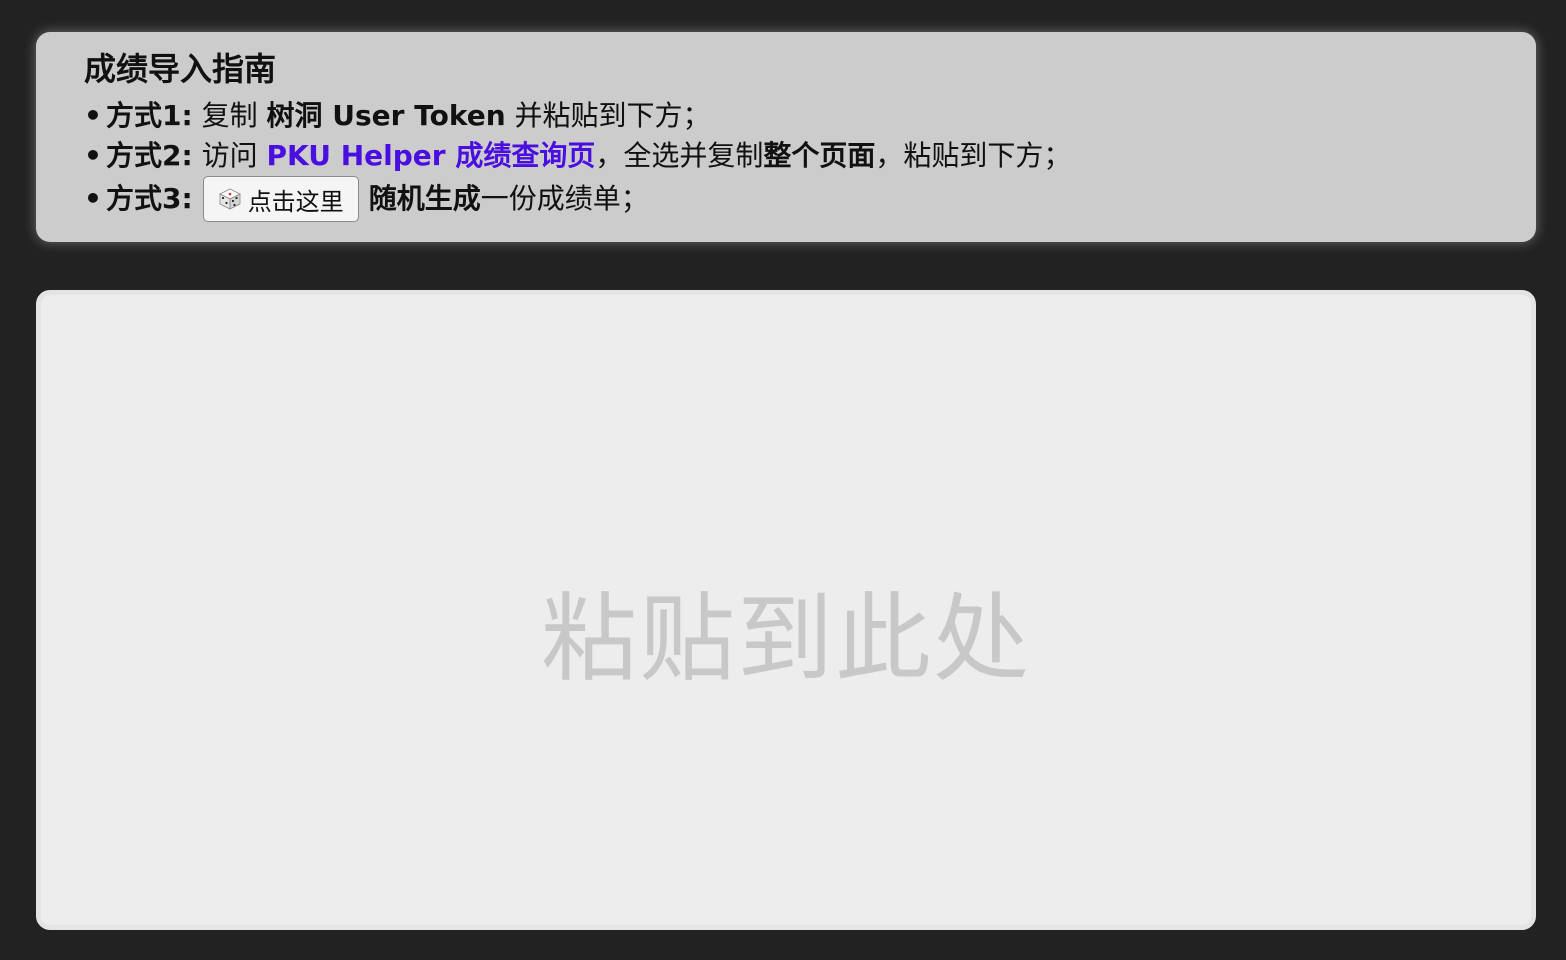  What do you see at coordinates (786, 638) in the screenshot?
I see `paste-placeholder: 粘贴到此处` at bounding box center [786, 638].